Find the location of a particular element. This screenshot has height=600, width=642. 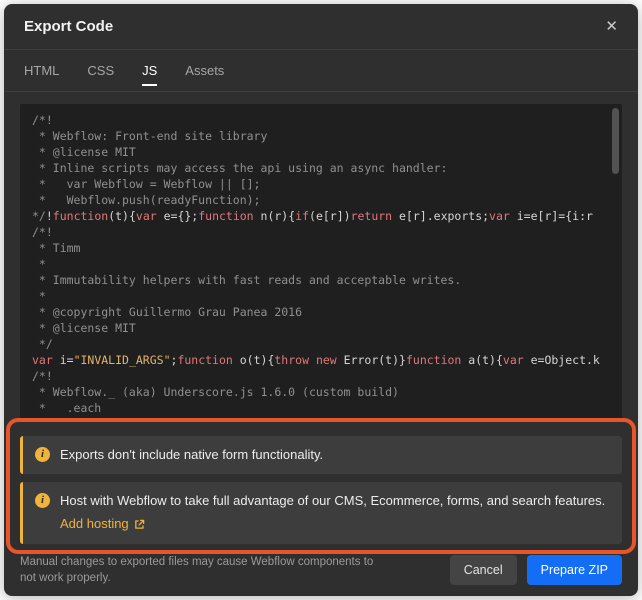

code-scrollbar is located at coordinates (615, 263).